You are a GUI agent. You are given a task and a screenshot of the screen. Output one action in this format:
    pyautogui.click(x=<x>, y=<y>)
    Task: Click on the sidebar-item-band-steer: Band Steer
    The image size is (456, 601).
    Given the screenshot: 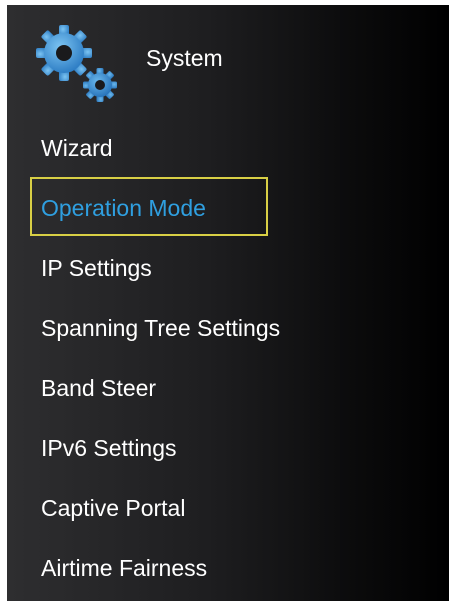 What is the action you would take?
    pyautogui.click(x=98, y=388)
    